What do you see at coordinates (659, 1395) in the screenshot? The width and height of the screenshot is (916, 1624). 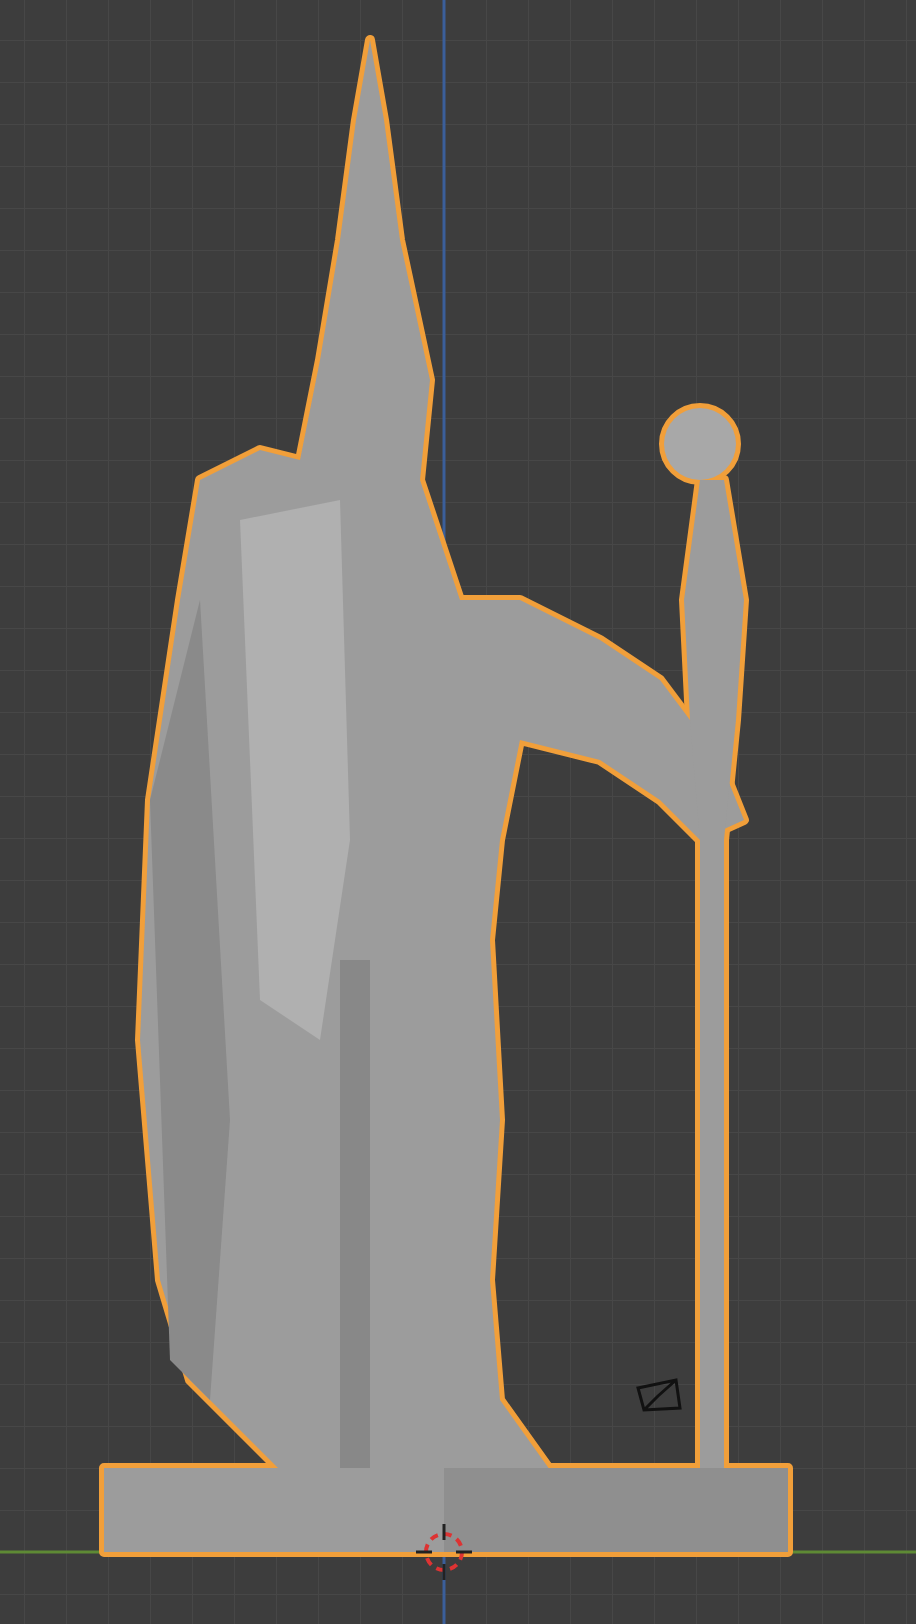 I see `camera-icon` at bounding box center [659, 1395].